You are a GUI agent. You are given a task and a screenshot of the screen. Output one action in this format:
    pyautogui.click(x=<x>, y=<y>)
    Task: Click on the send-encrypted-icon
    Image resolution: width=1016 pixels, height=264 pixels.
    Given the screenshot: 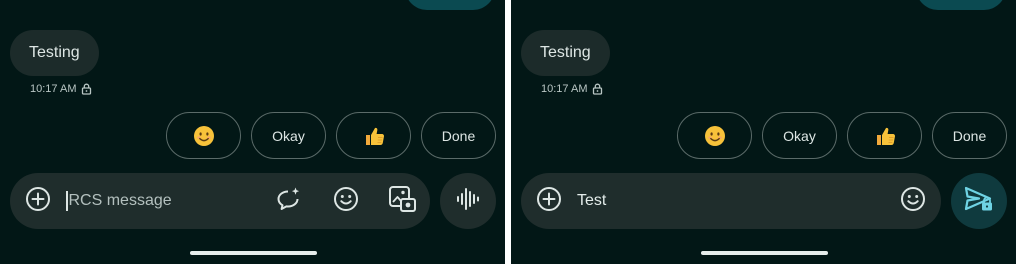 What is the action you would take?
    pyautogui.click(x=979, y=201)
    